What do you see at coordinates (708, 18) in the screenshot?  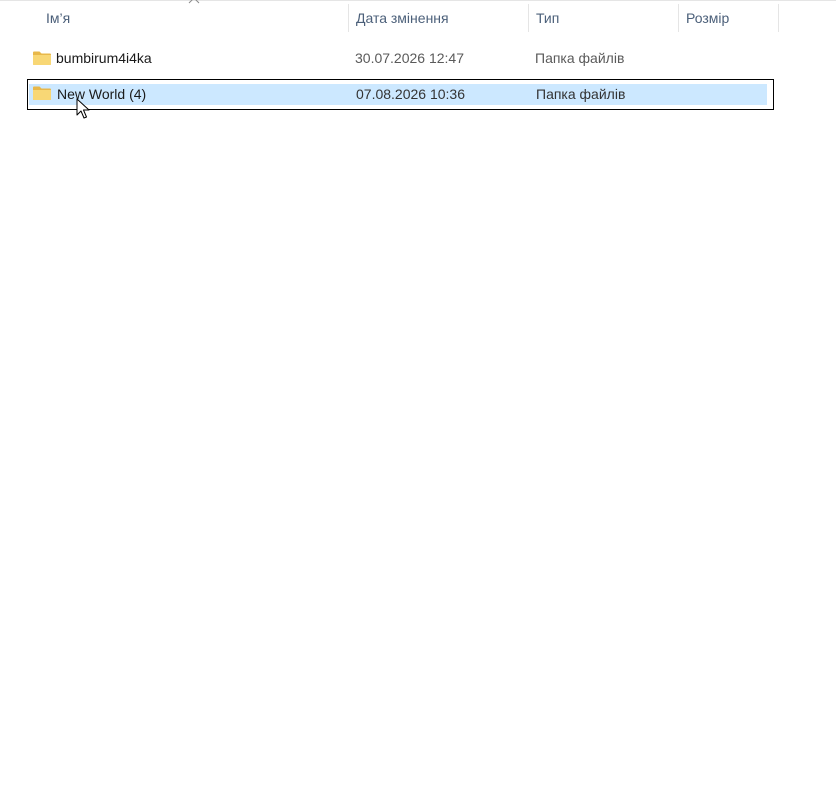 I see `column-header-size-label: Розмір` at bounding box center [708, 18].